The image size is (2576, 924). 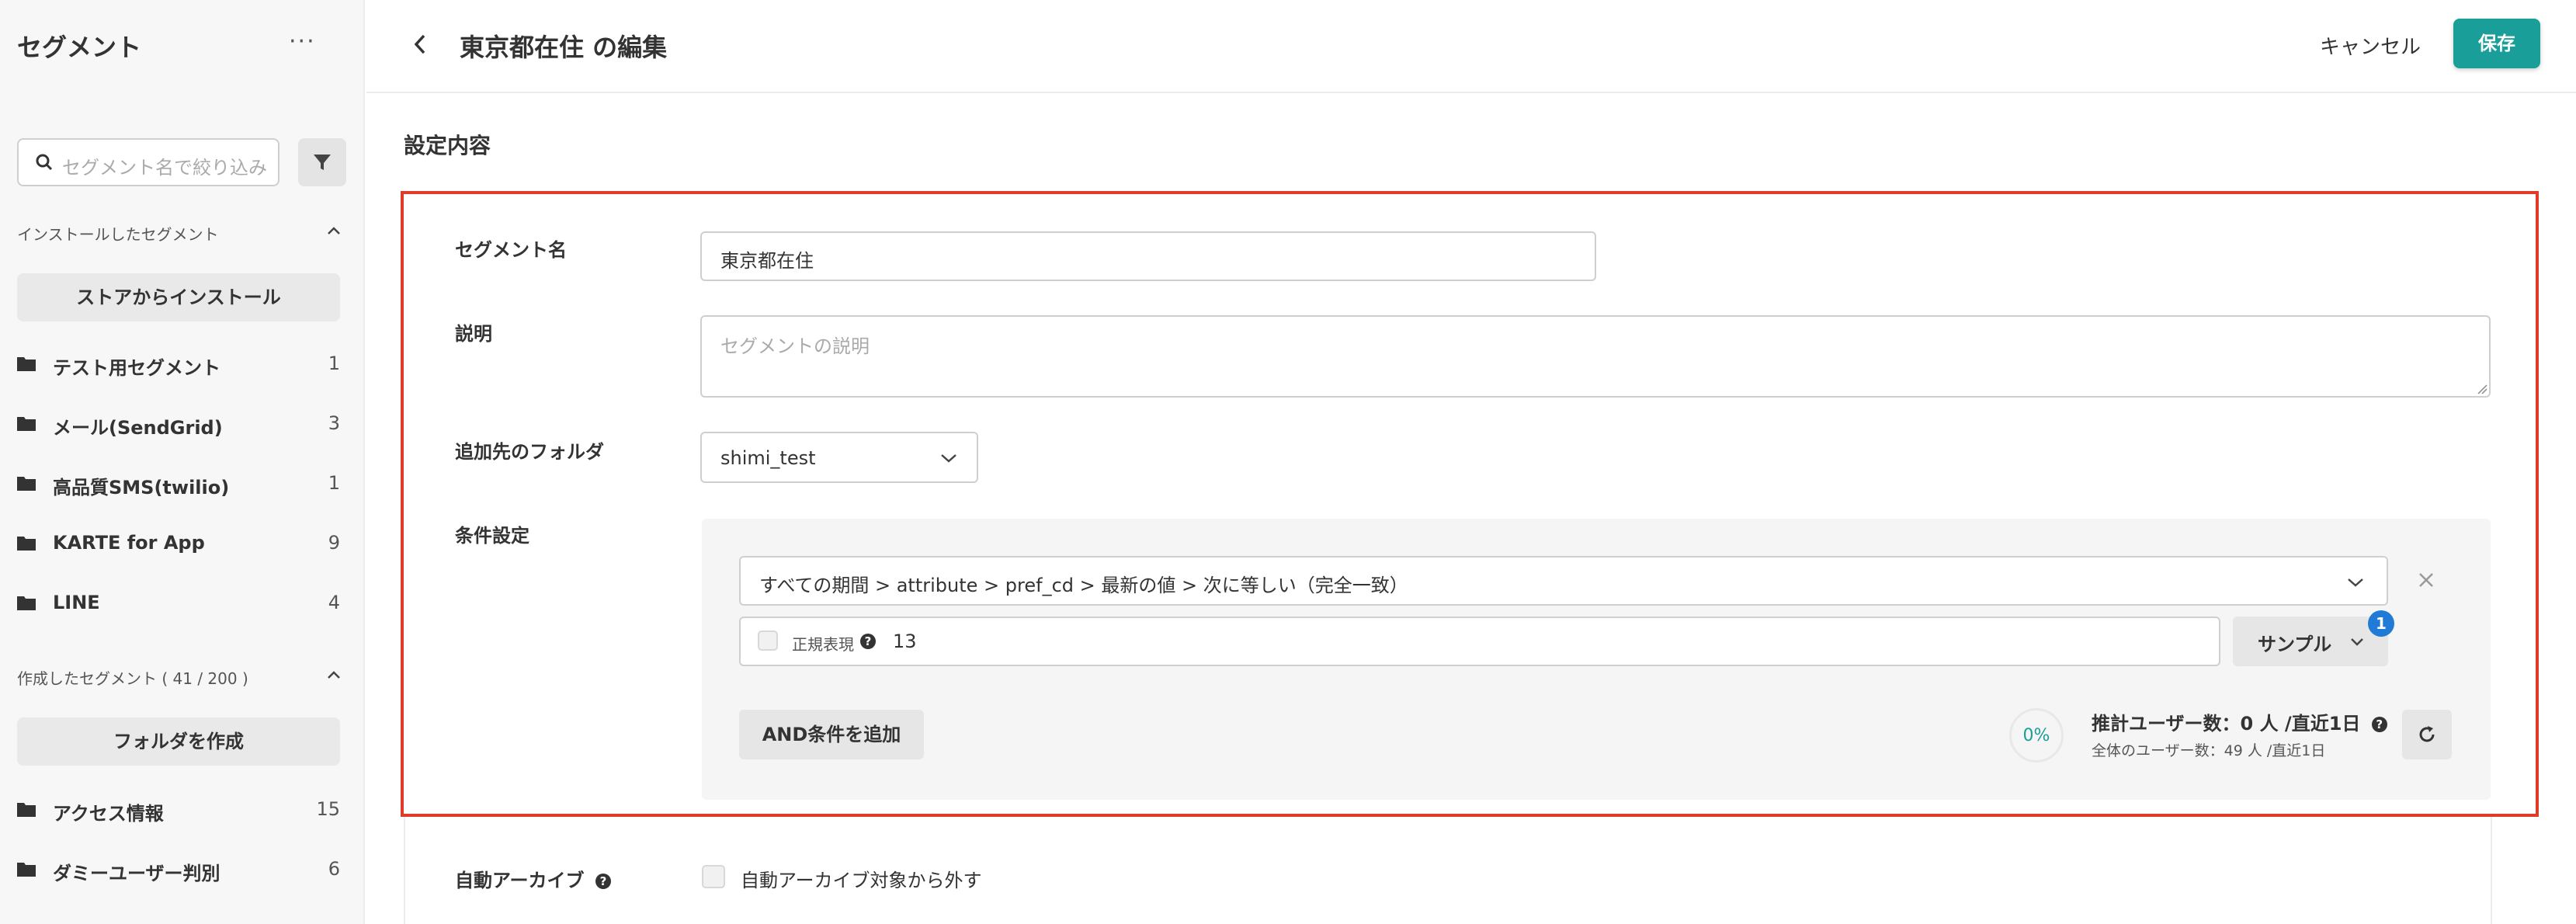 I want to click on folder-label: メール(SendGrid), so click(x=138, y=428).